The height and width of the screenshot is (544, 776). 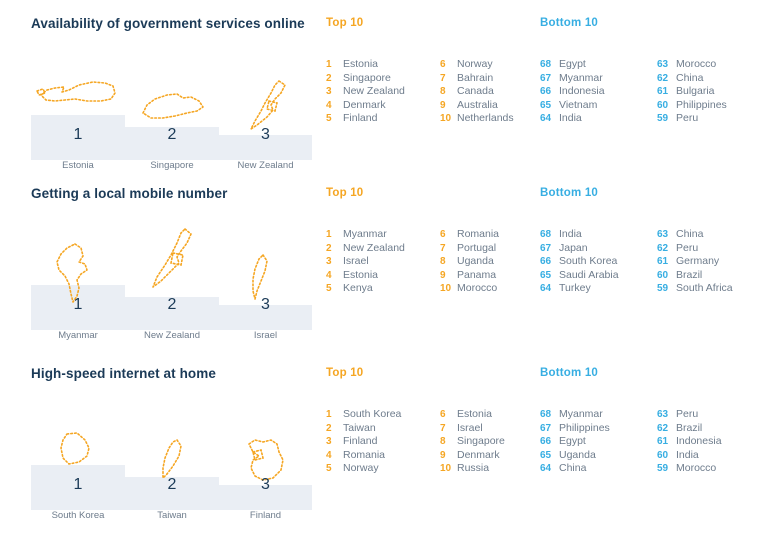 What do you see at coordinates (358, 288) in the screenshot?
I see `country-name: Kenya` at bounding box center [358, 288].